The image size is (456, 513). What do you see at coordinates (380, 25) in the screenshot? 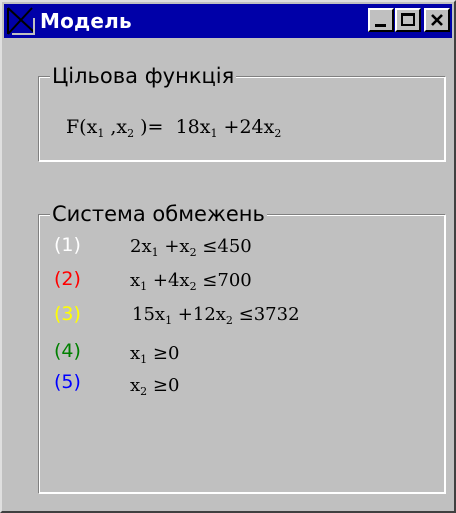
I see `minimize-icon` at bounding box center [380, 25].